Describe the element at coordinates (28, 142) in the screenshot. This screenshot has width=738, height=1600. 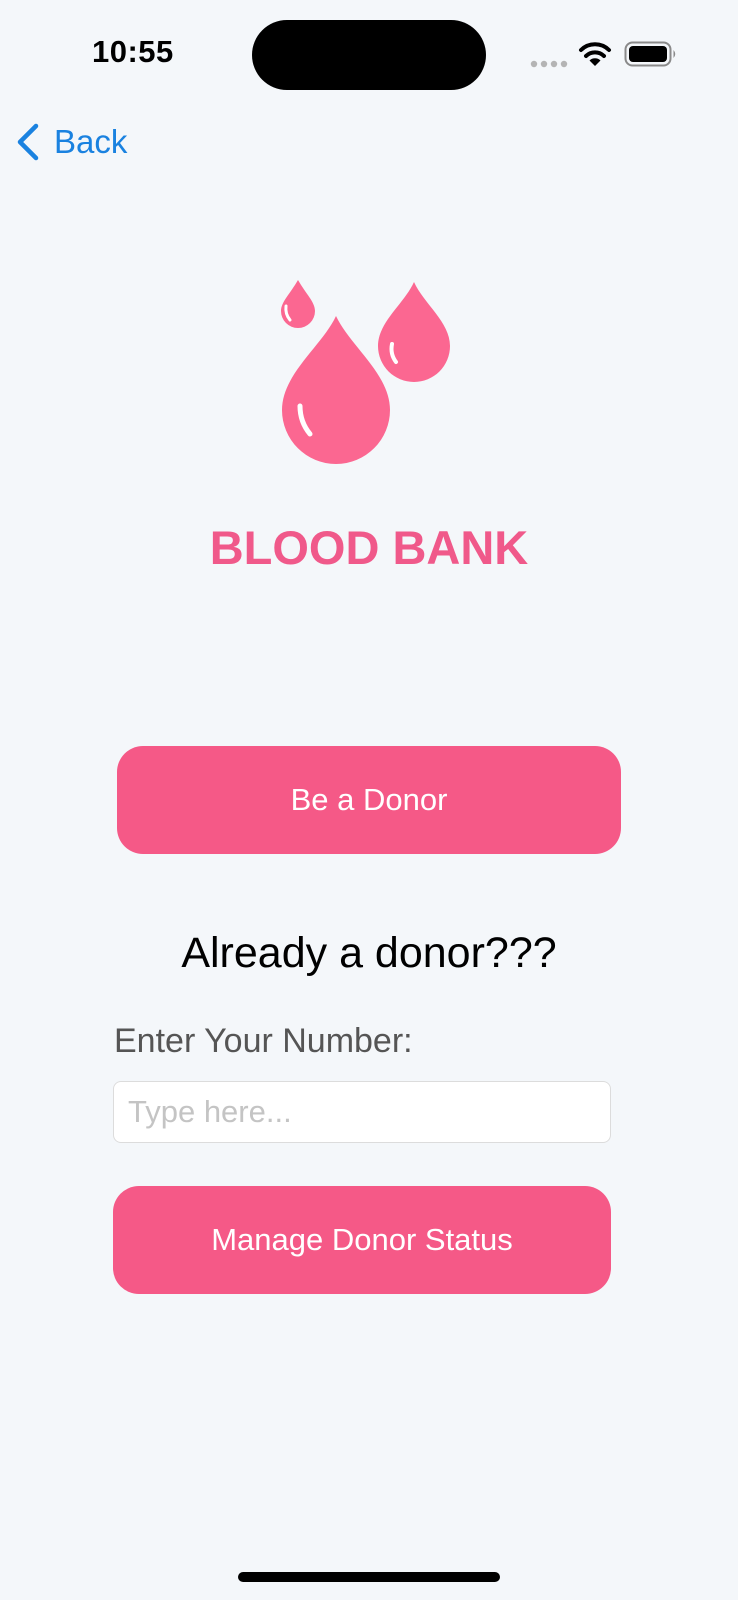
I see `chevron-left-icon` at that location.